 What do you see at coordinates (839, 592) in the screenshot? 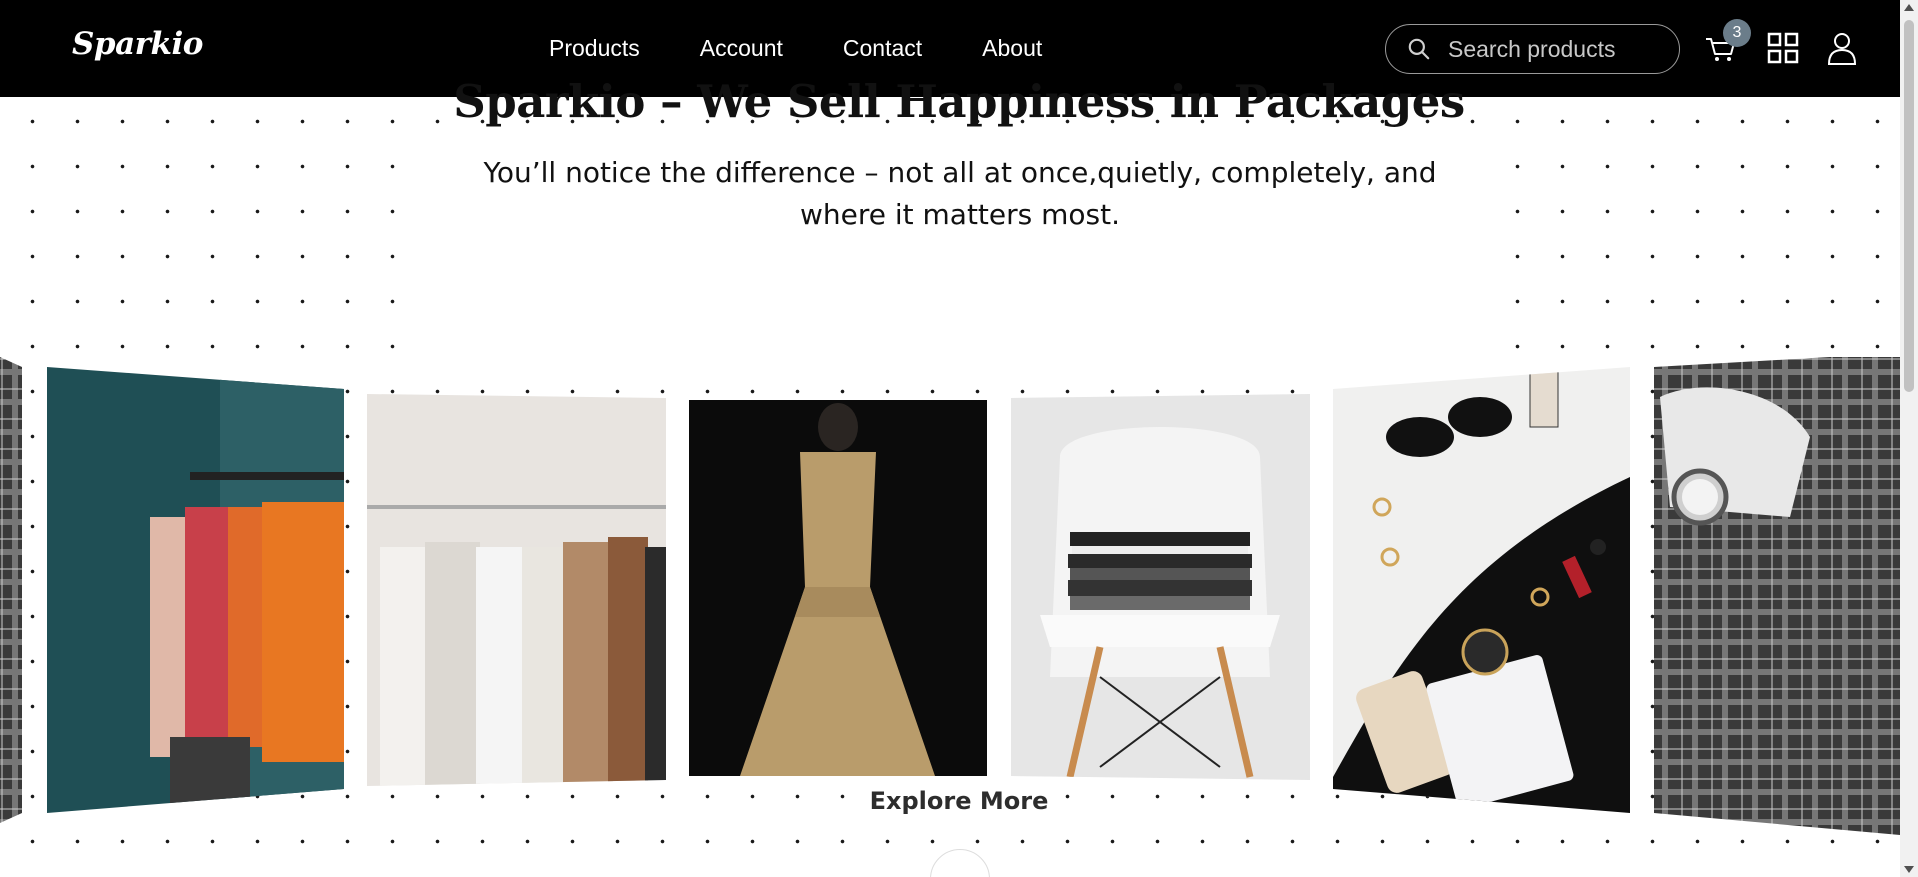
I see `gallery-card-gold-dress` at bounding box center [839, 592].